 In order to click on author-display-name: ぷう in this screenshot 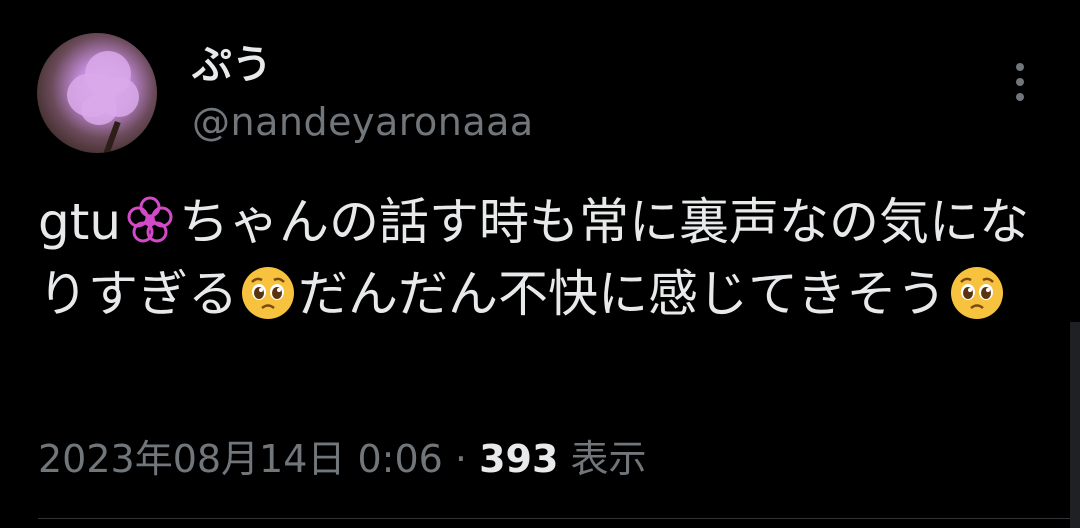, I will do `click(232, 65)`.